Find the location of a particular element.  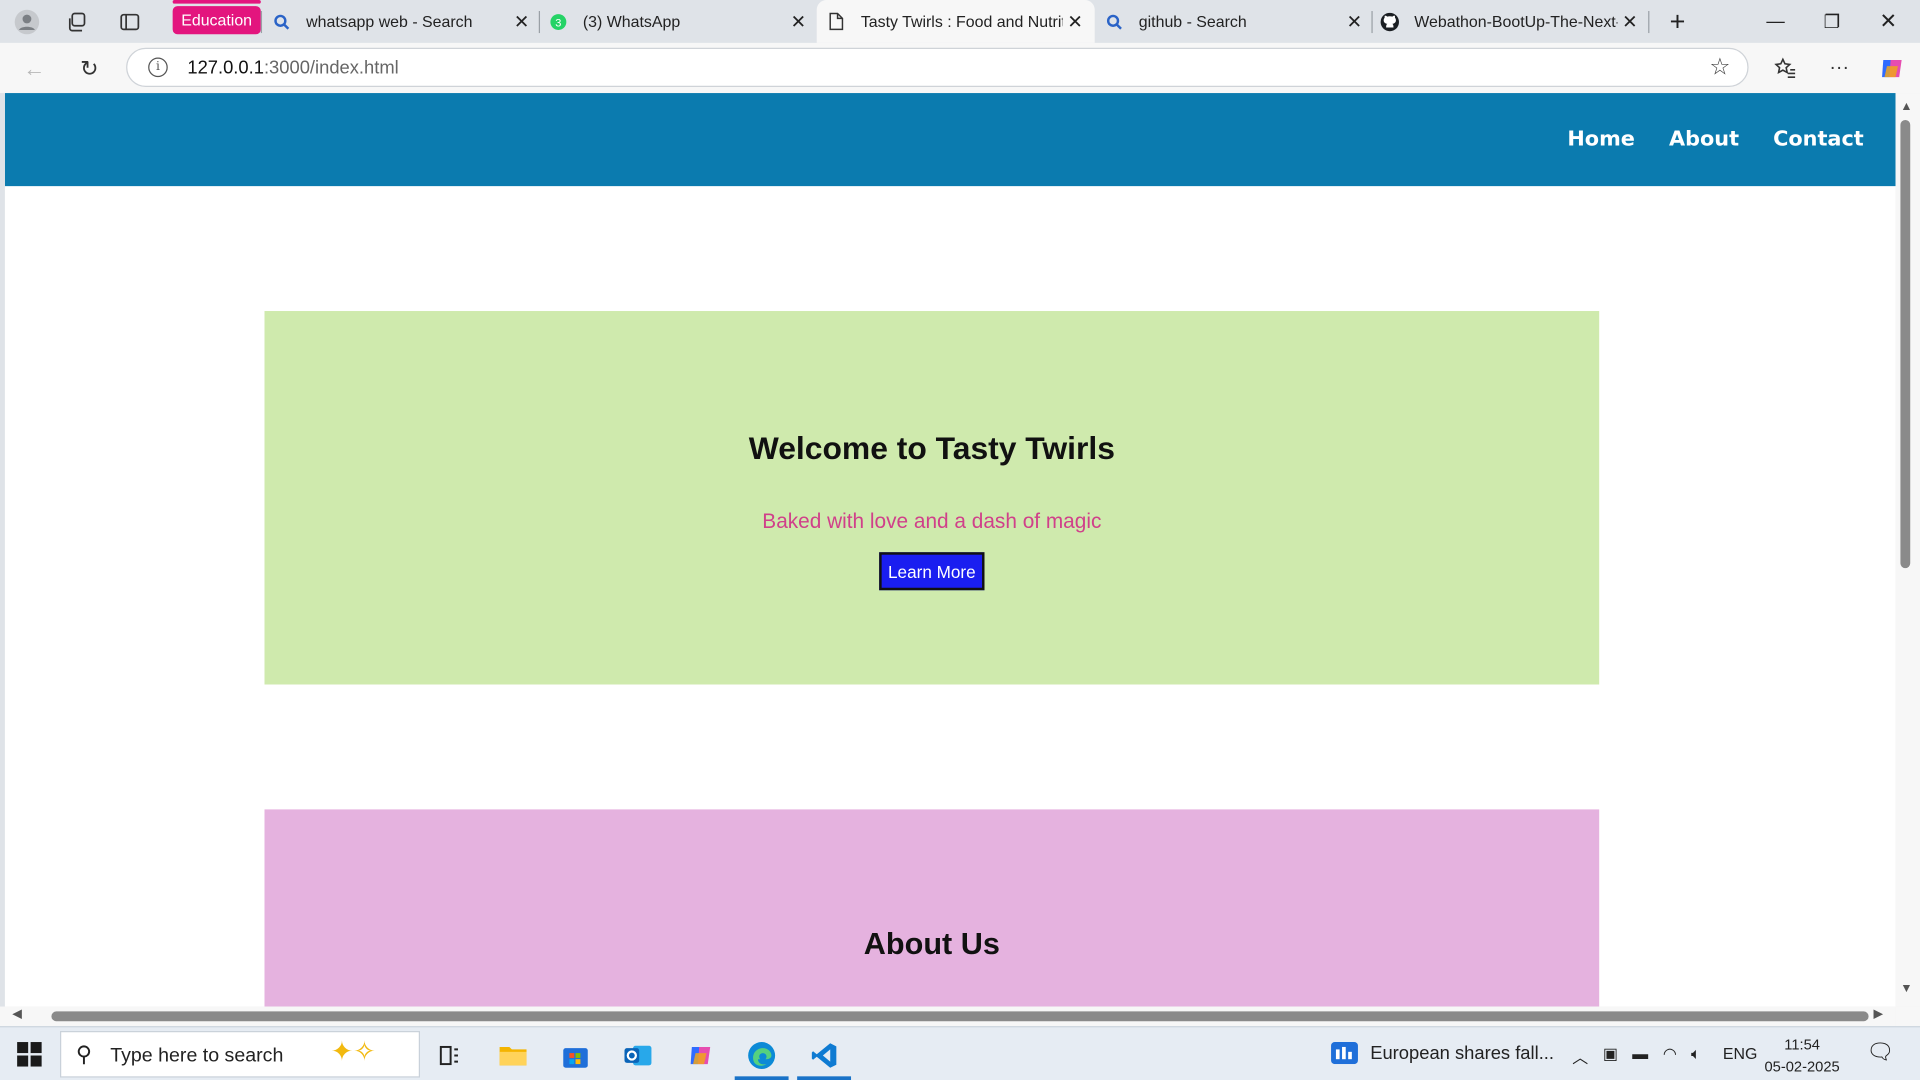

profile-icon is located at coordinates (26, 21).